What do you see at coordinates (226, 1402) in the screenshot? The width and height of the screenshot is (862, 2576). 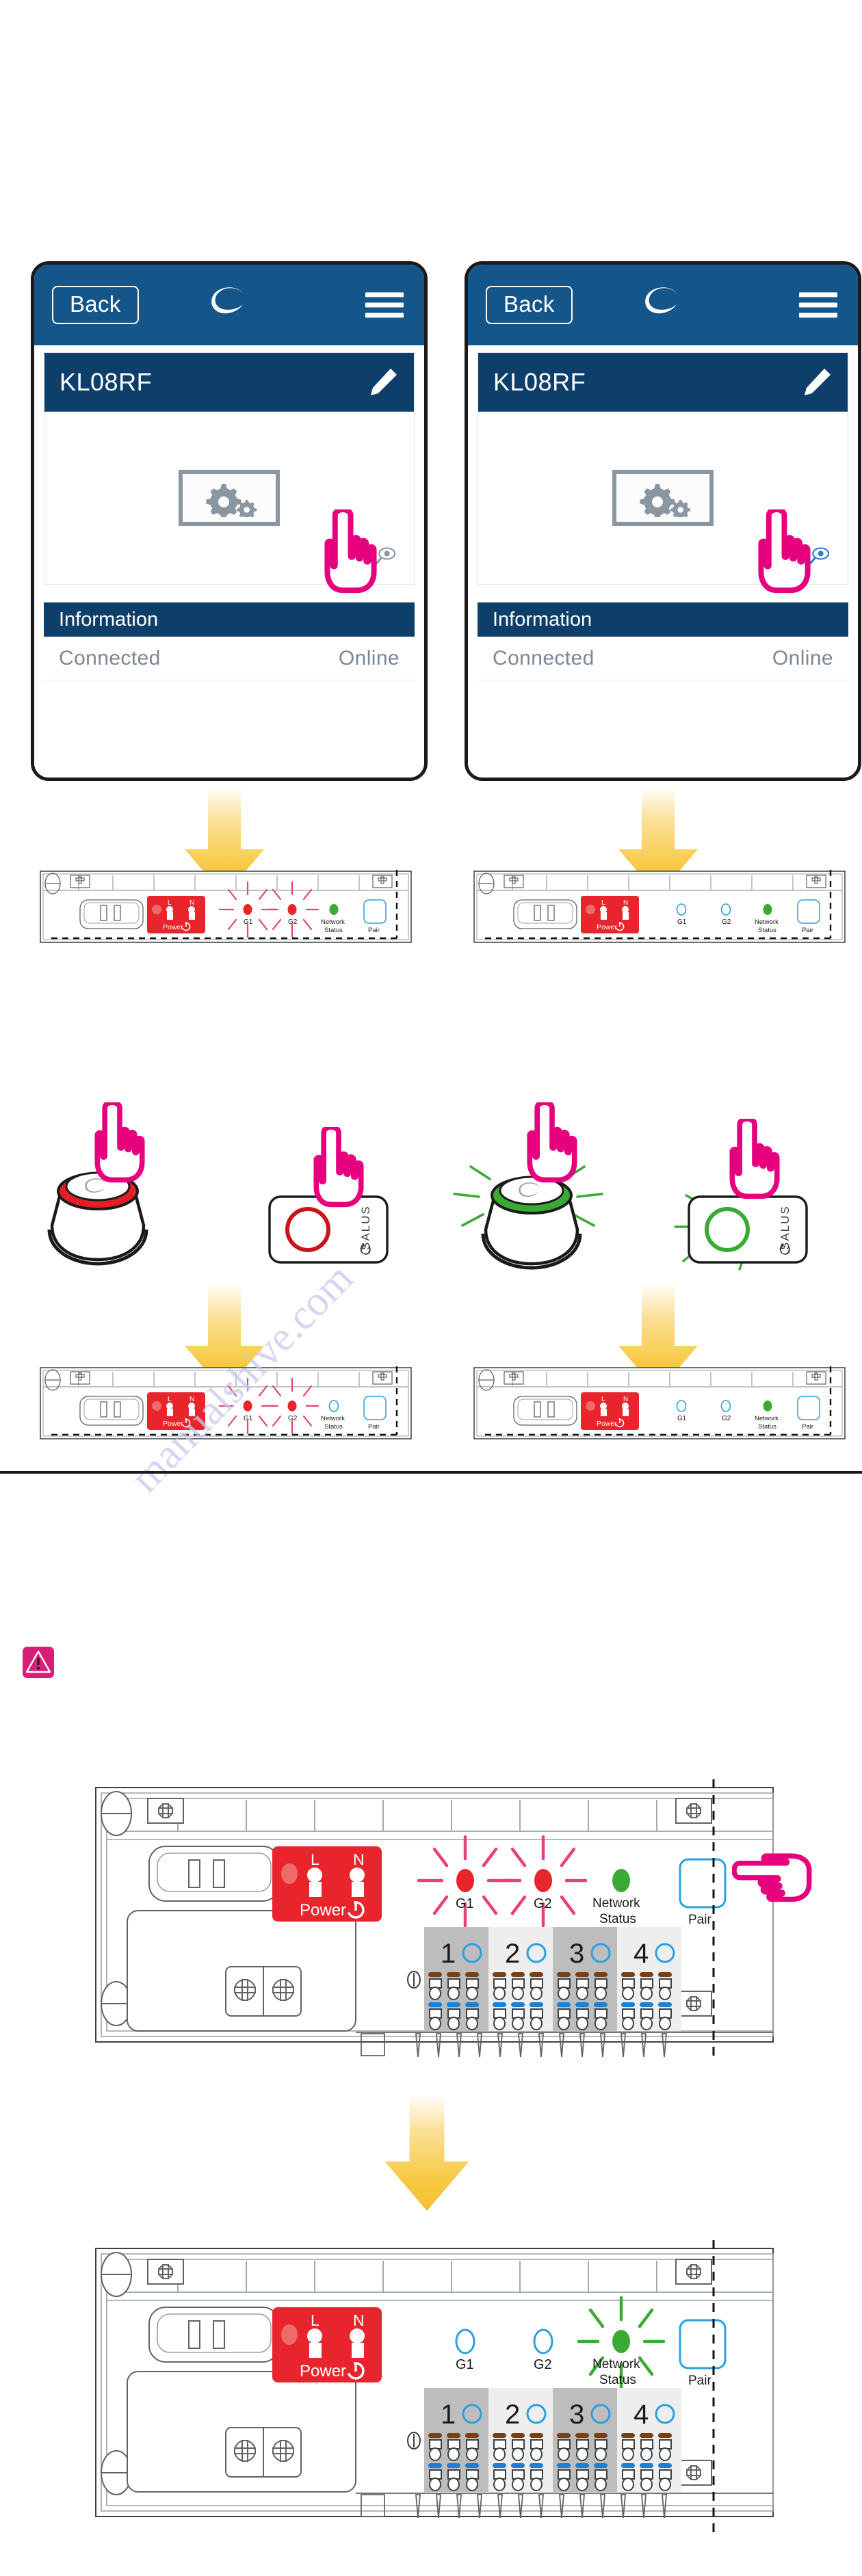 I see `controller-strip-mid-left: L N Power G1 G2 Network Status Pair` at bounding box center [226, 1402].